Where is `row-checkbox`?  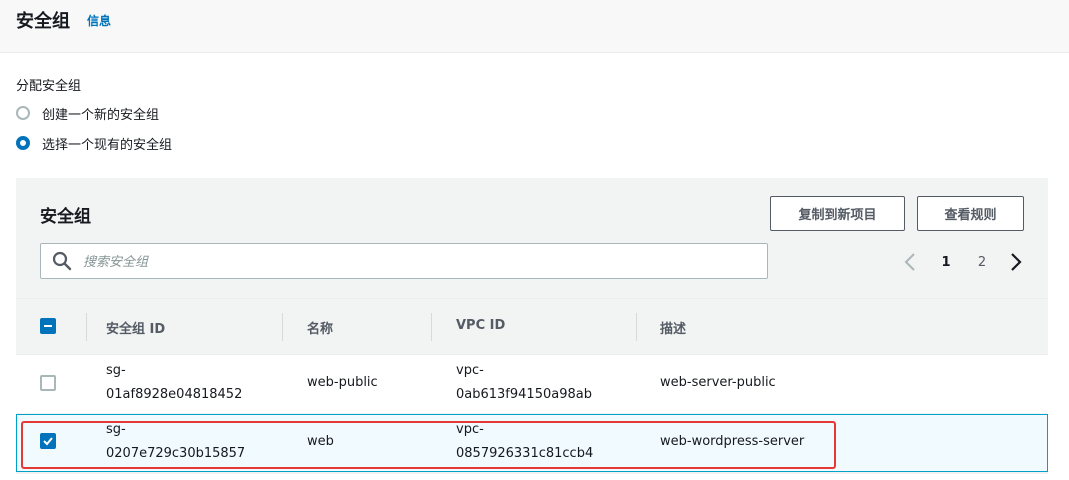 row-checkbox is located at coordinates (48, 383).